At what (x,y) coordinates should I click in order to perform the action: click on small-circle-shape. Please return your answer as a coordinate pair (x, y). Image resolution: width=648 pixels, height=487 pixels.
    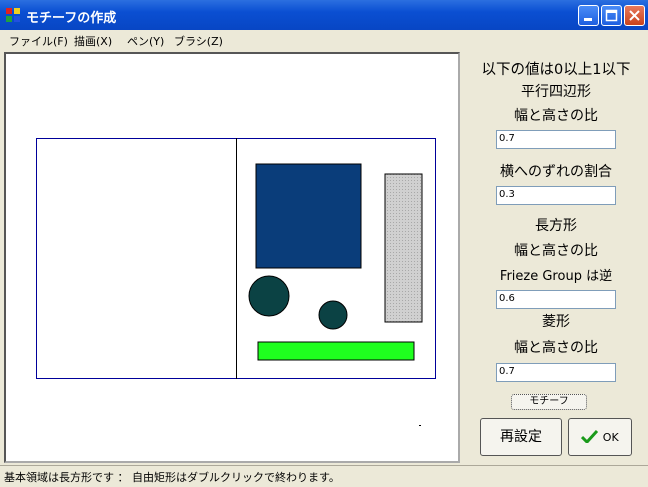
    Looking at the image, I should click on (333, 315).